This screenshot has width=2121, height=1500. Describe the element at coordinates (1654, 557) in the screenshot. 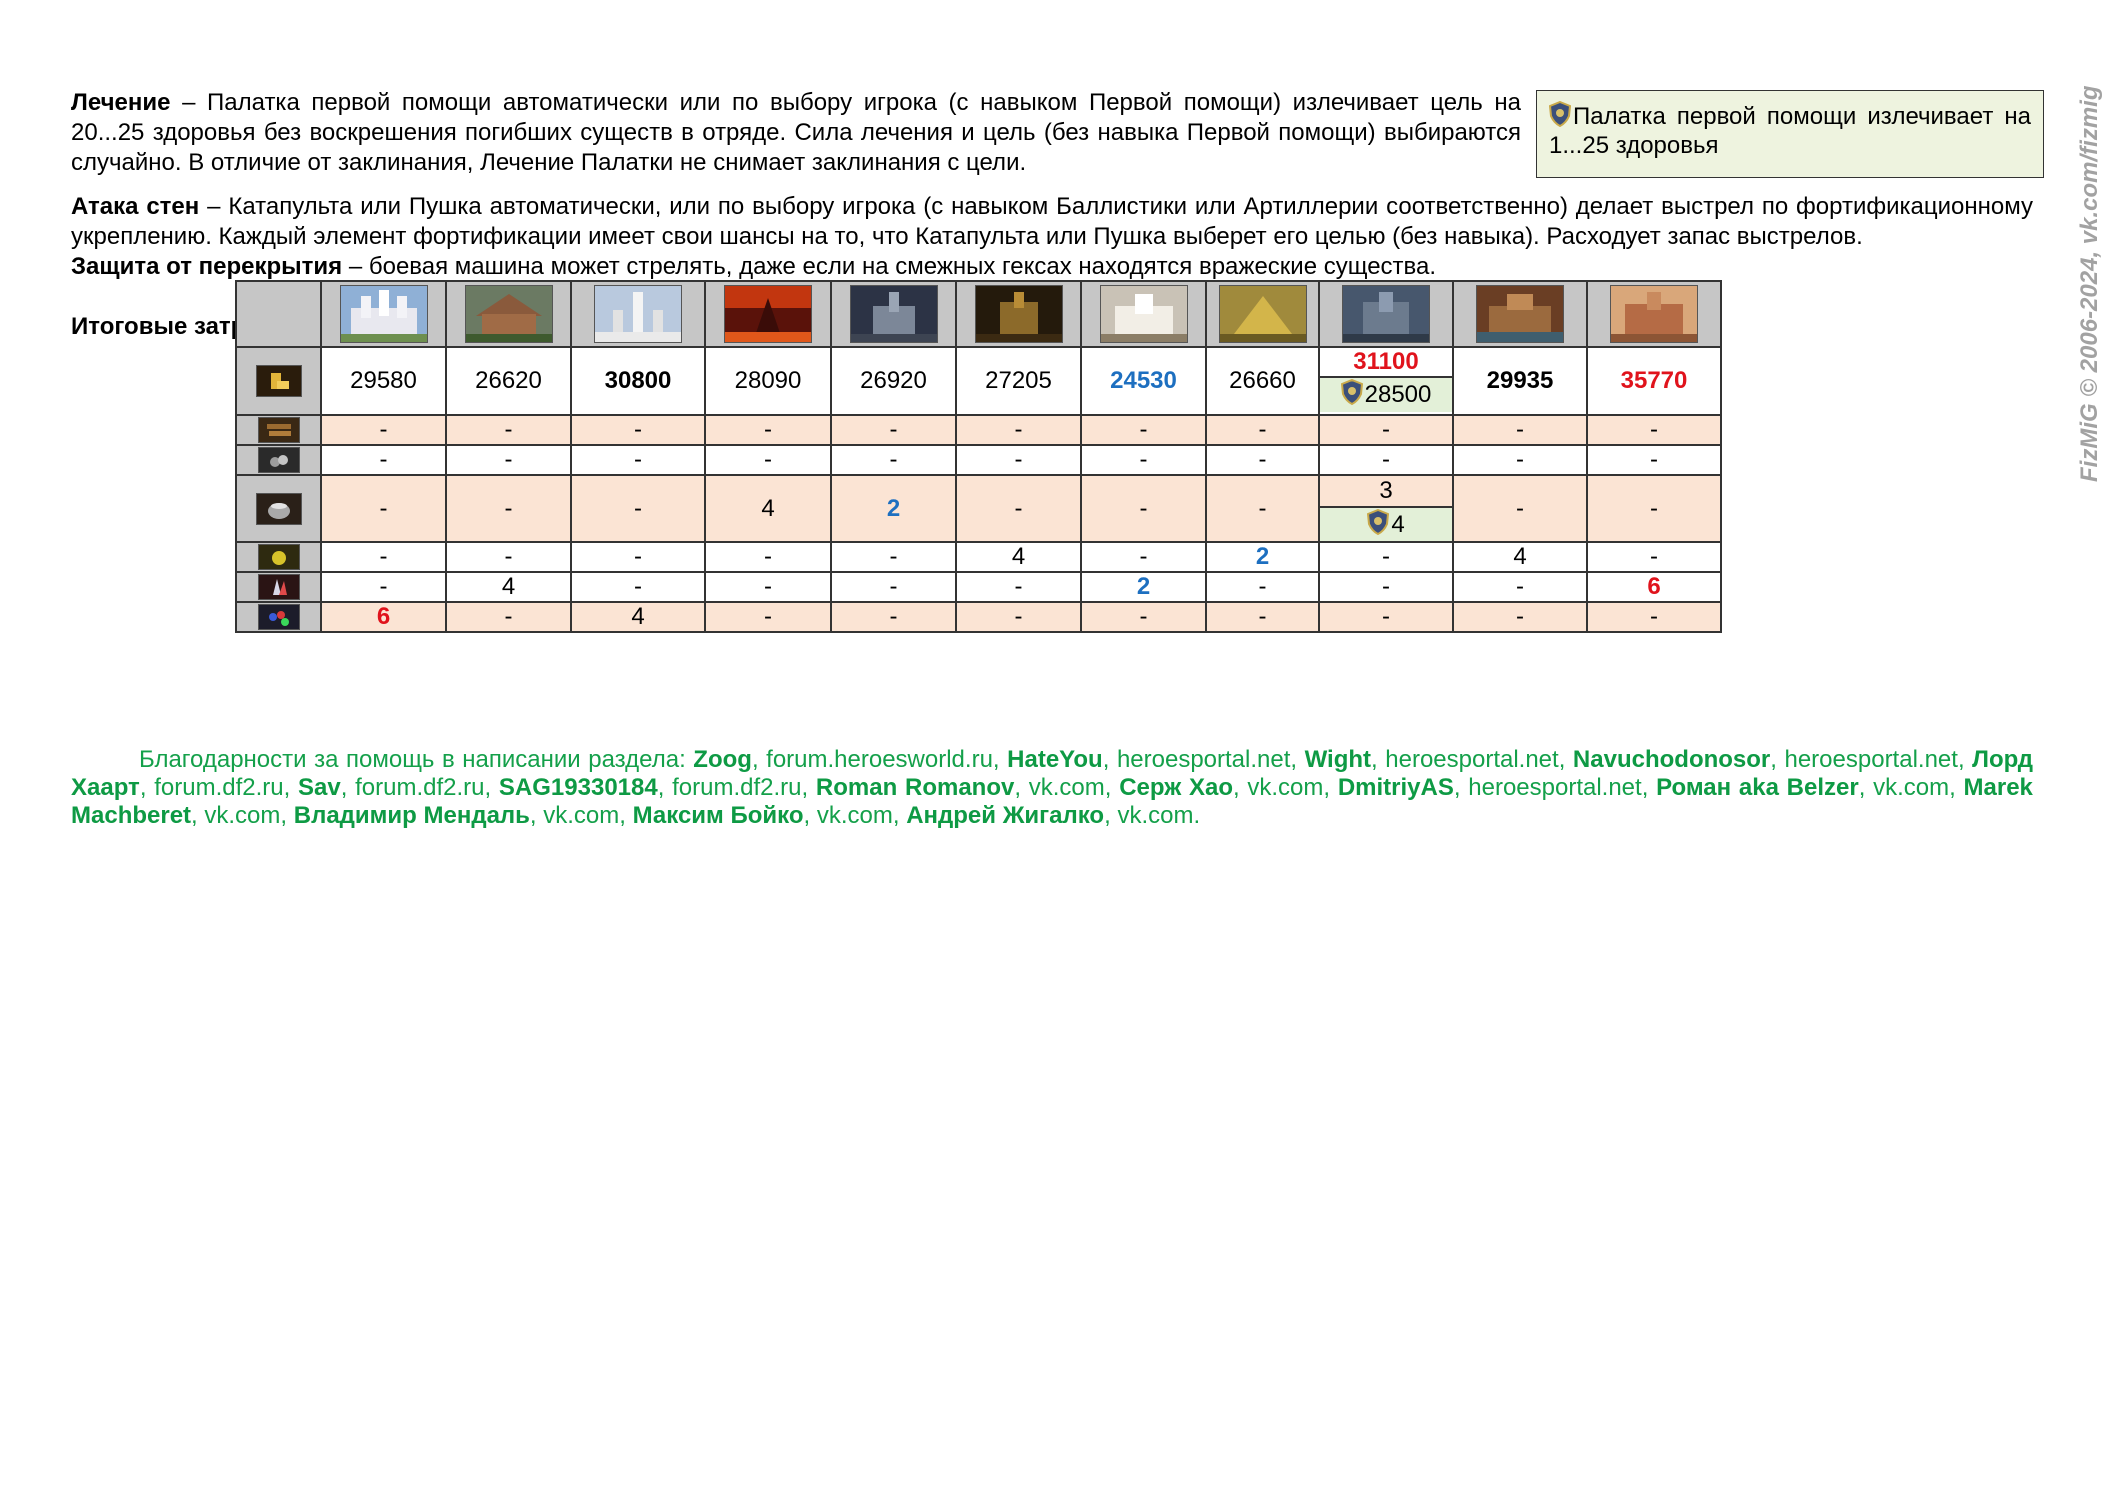

I see `sulfur-factory: -` at that location.